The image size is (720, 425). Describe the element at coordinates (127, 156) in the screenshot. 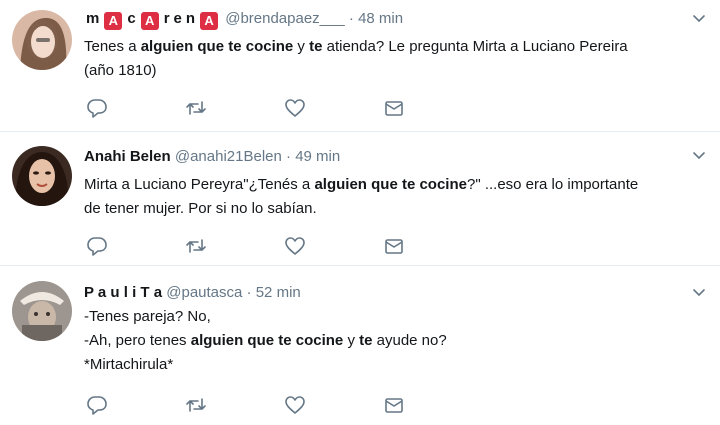

I see `display-name: Anahi Belen` at that location.